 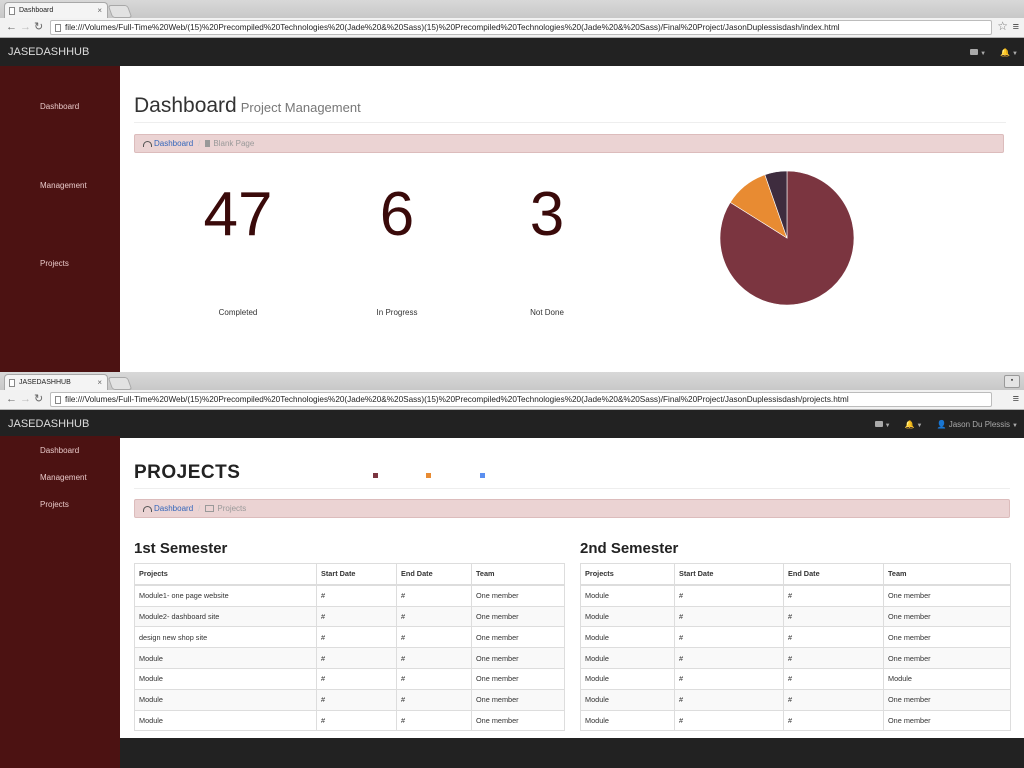 What do you see at coordinates (512, 424) in the screenshot?
I see `top-navbar: JASEDASHHUB ▼ 🔔 ▼ 👤 Jason Du Plessis ▼` at bounding box center [512, 424].